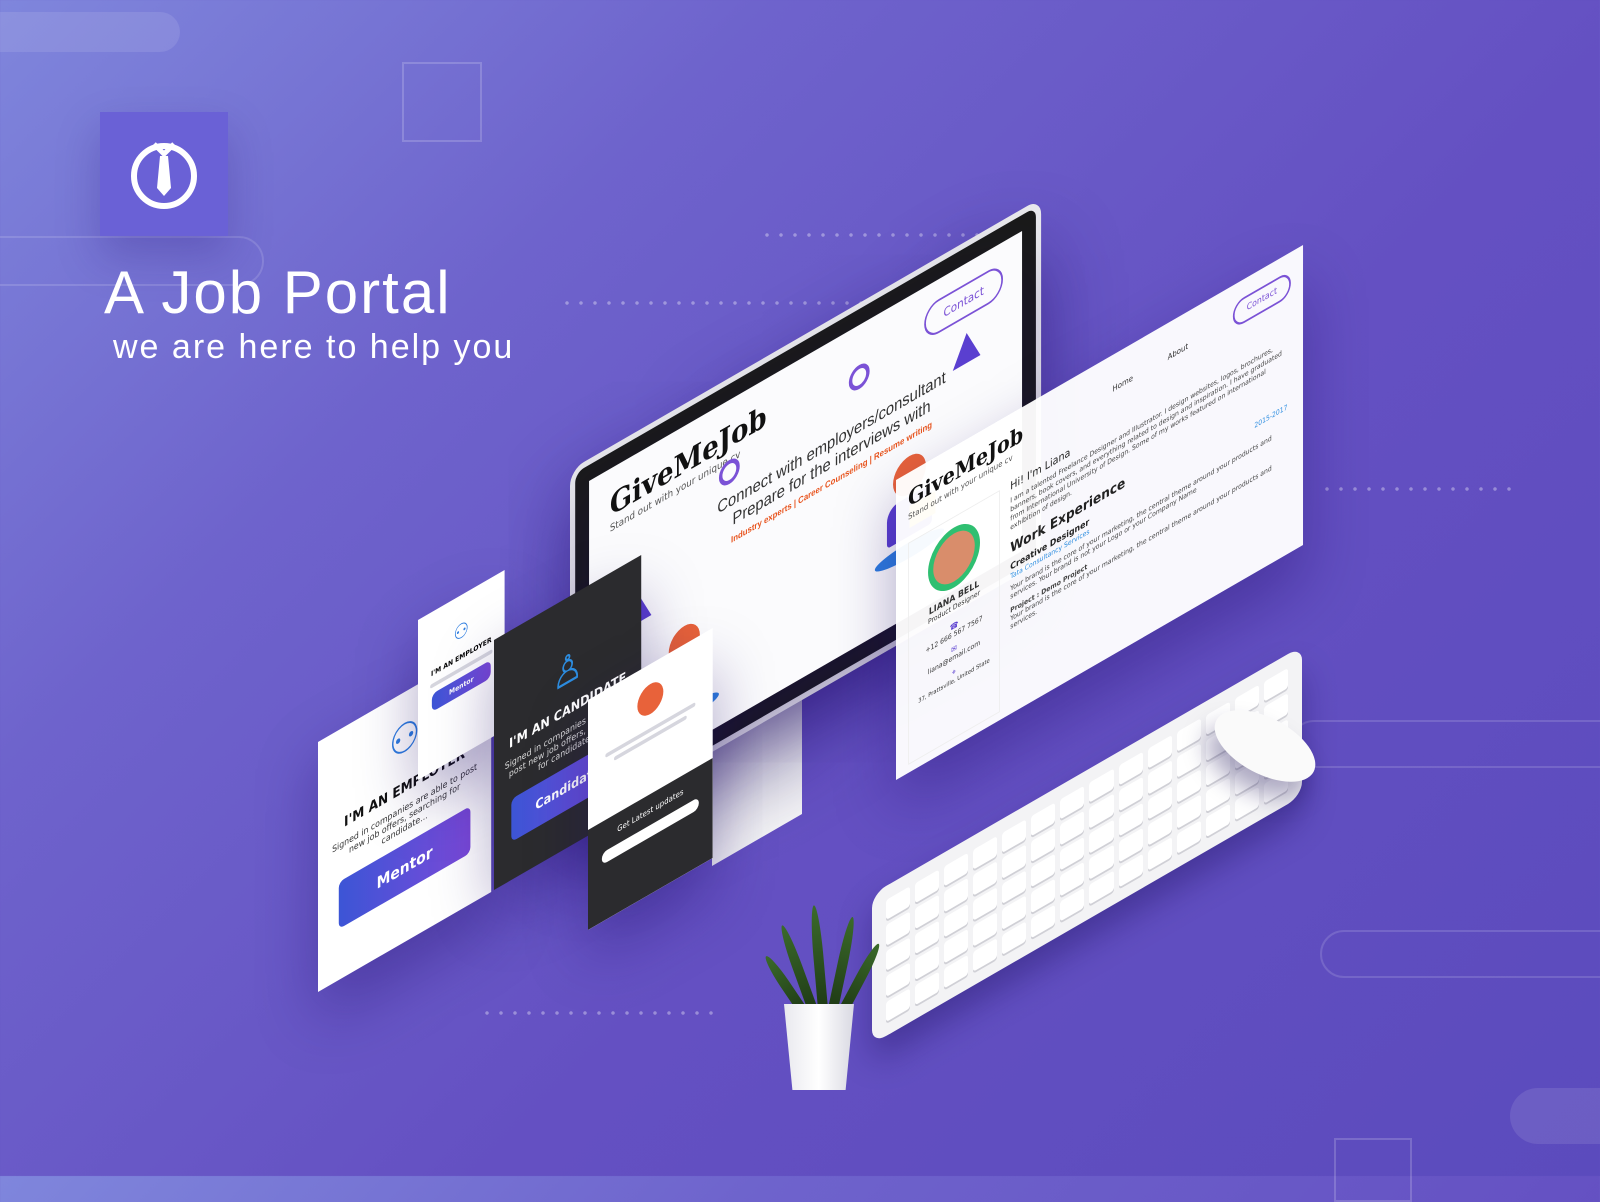  I want to click on page-subtitle: we are here to help you, so click(314, 347).